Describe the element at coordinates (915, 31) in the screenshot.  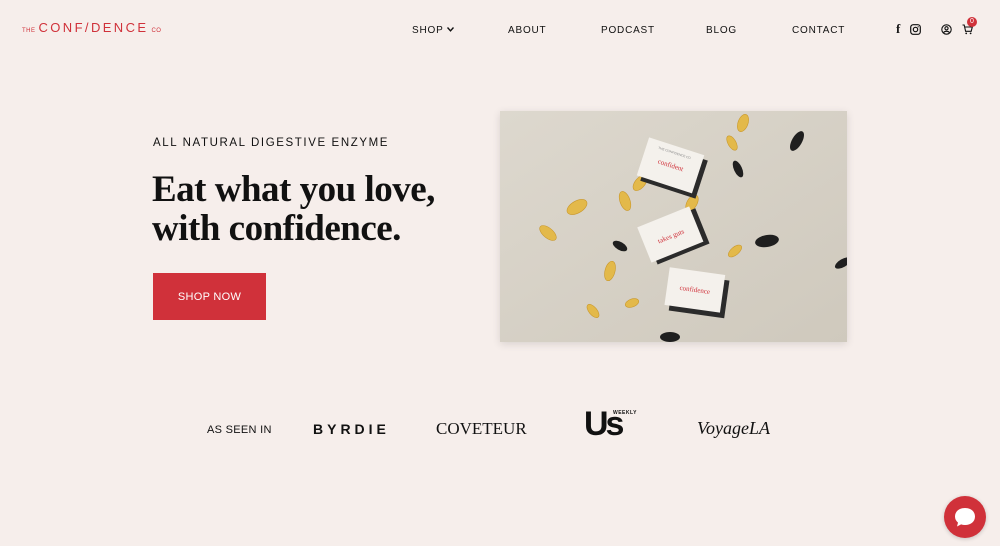
I see `instagram-icon` at that location.